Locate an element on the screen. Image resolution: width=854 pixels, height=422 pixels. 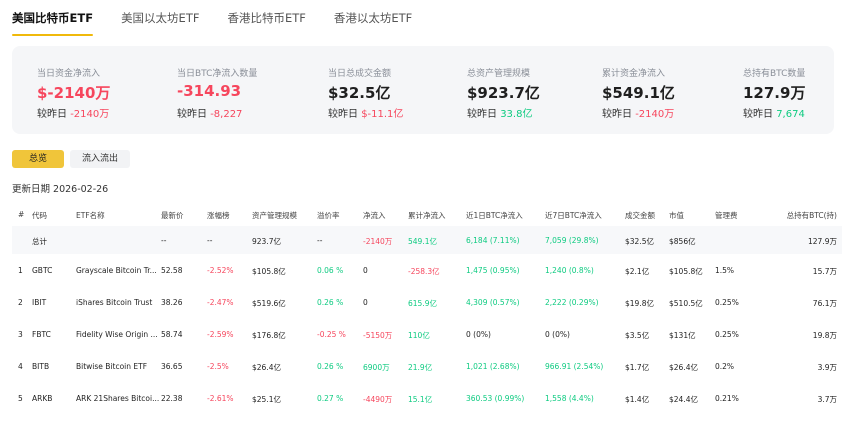
header-rank: # is located at coordinates (21, 214).